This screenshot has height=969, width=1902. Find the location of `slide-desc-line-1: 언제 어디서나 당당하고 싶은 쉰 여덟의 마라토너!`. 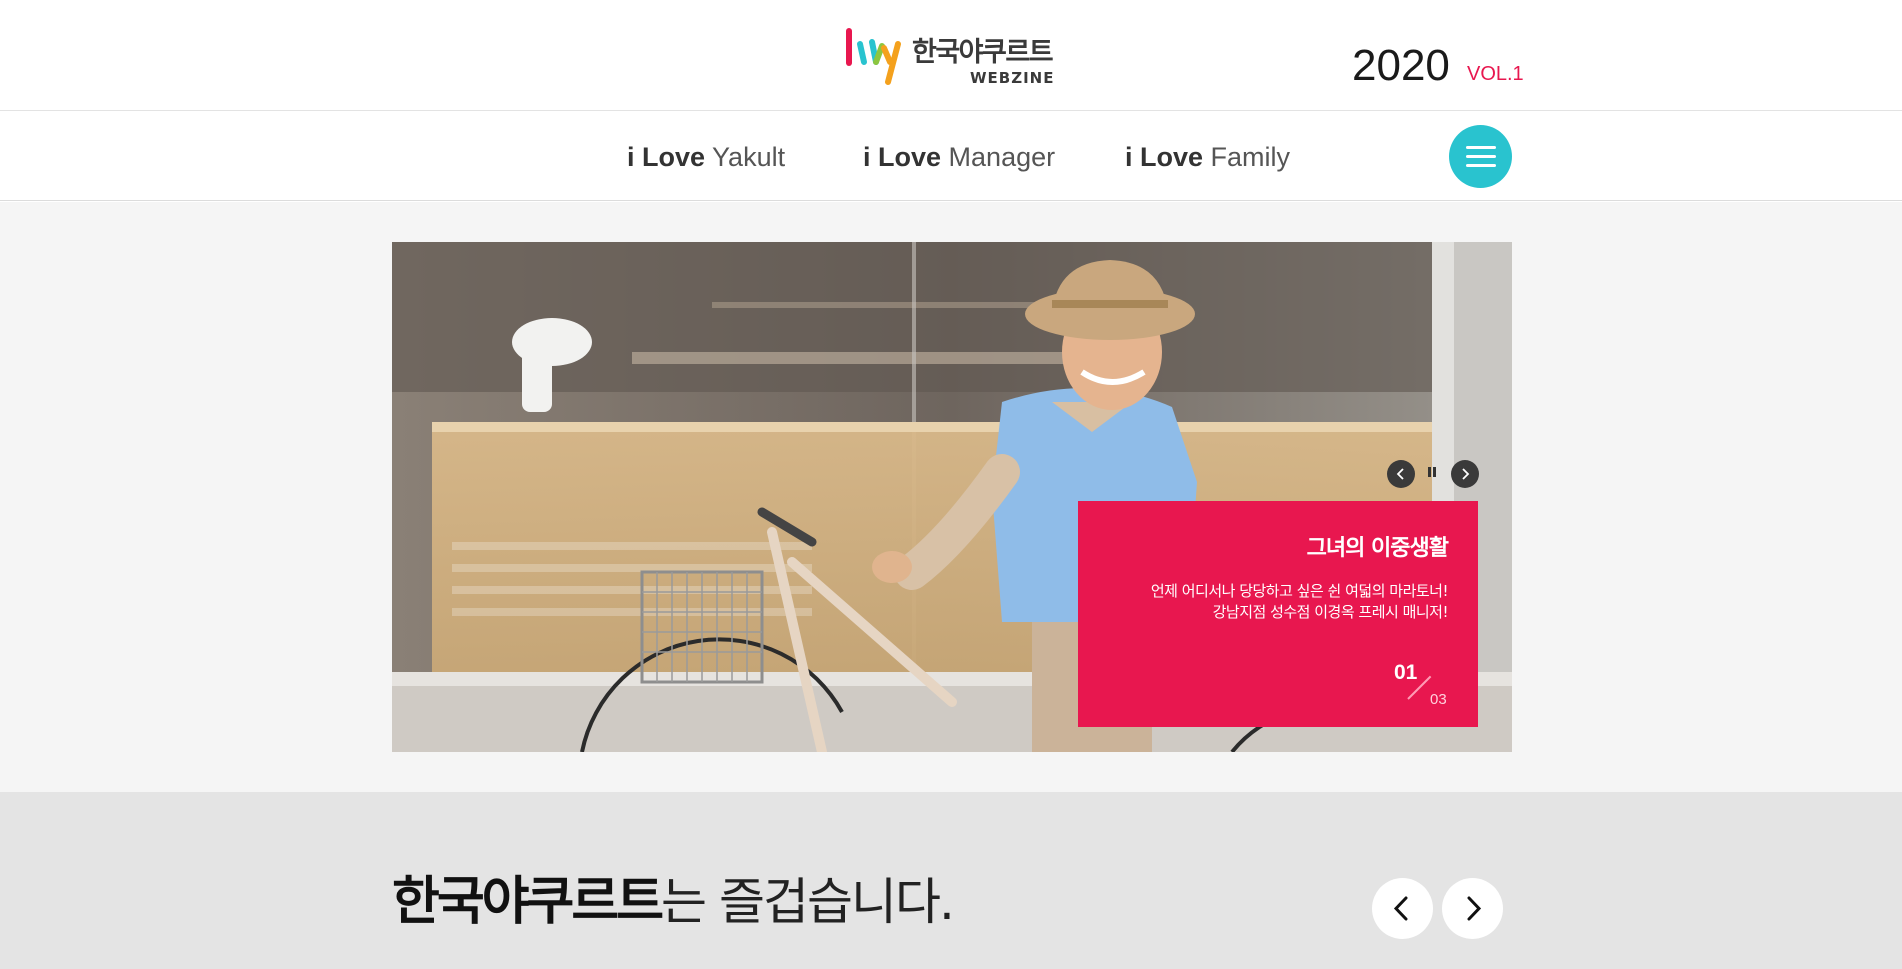

slide-desc-line-1: 언제 어디서나 당당하고 싶은 쉰 여덟의 마라토너! is located at coordinates (1299, 591).